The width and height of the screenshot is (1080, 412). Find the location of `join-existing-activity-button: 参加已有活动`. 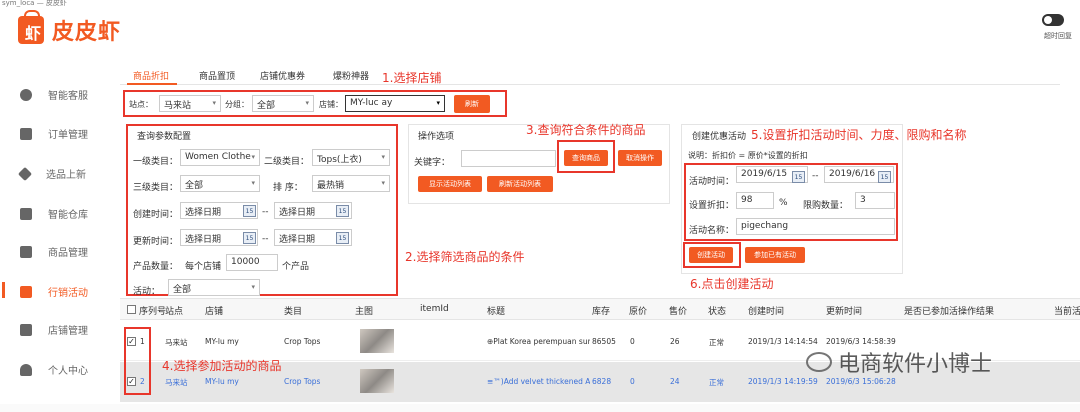

join-existing-activity-button: 参加已有活动 is located at coordinates (775, 255).